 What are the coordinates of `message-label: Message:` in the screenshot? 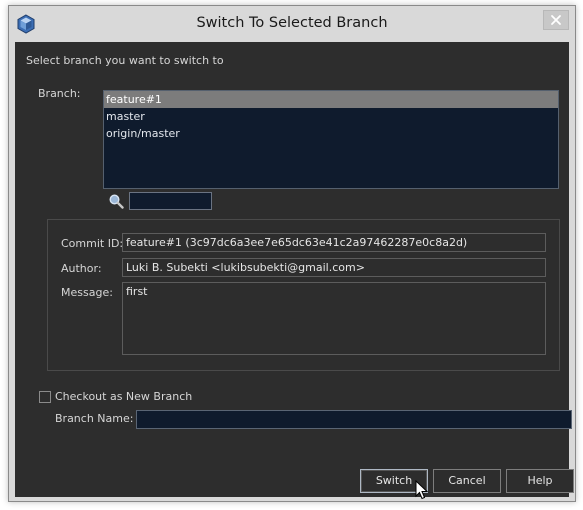 It's located at (87, 292).